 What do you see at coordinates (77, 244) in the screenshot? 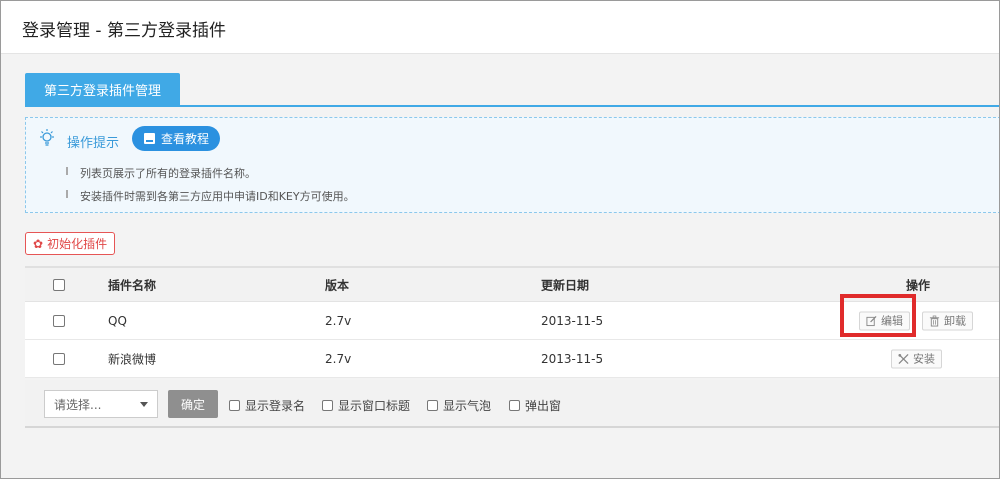
I see `init-plugins-label: 初始化插件` at bounding box center [77, 244].